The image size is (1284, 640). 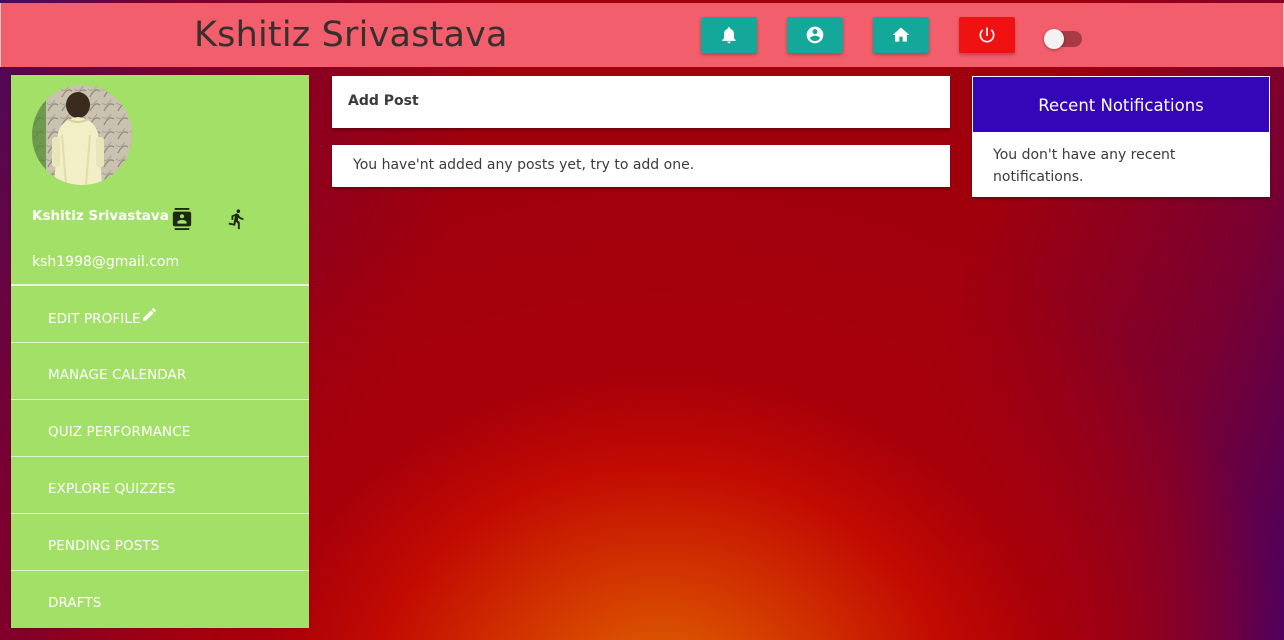 I want to click on notifications-title: Recent Notifications, so click(x=1121, y=105).